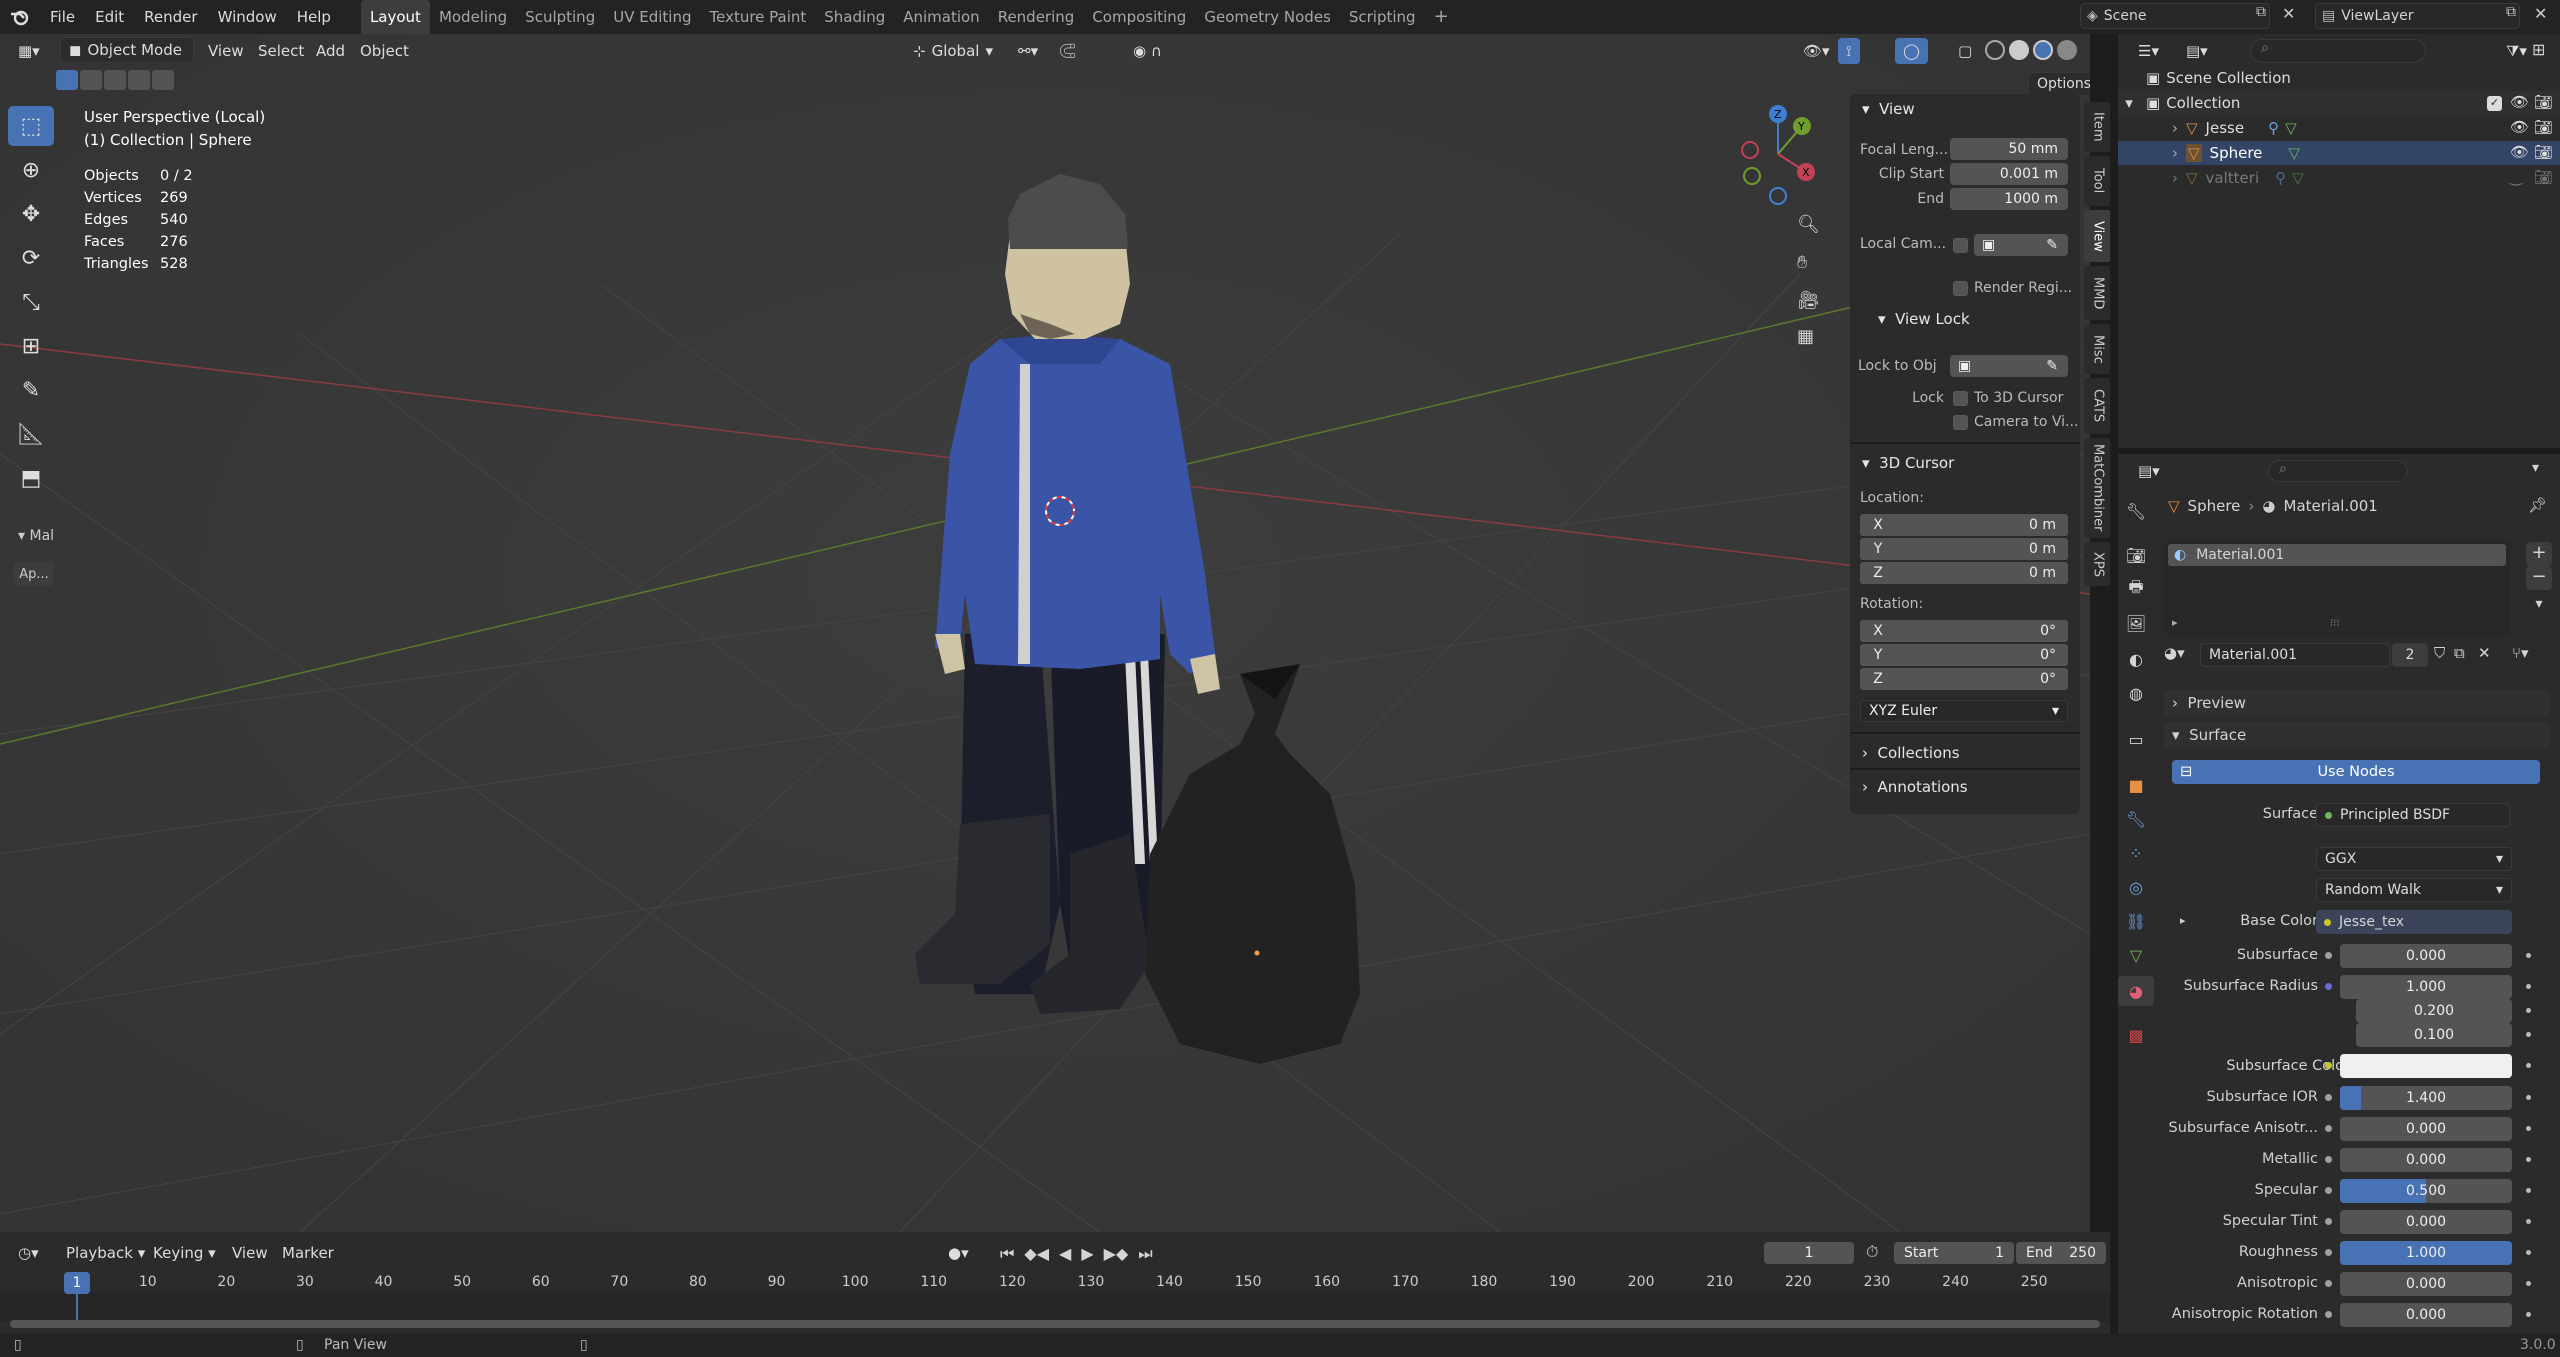  What do you see at coordinates (1116, 1254) in the screenshot?
I see `next-keyframe-icon: ▶◆` at bounding box center [1116, 1254].